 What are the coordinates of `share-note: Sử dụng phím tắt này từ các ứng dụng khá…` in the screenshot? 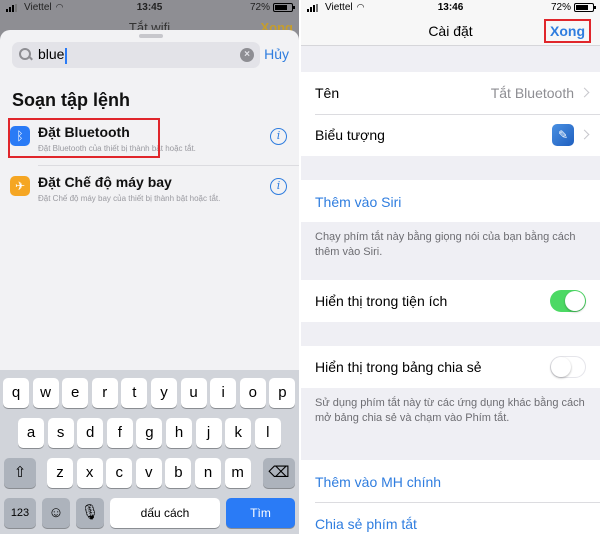 It's located at (450, 410).